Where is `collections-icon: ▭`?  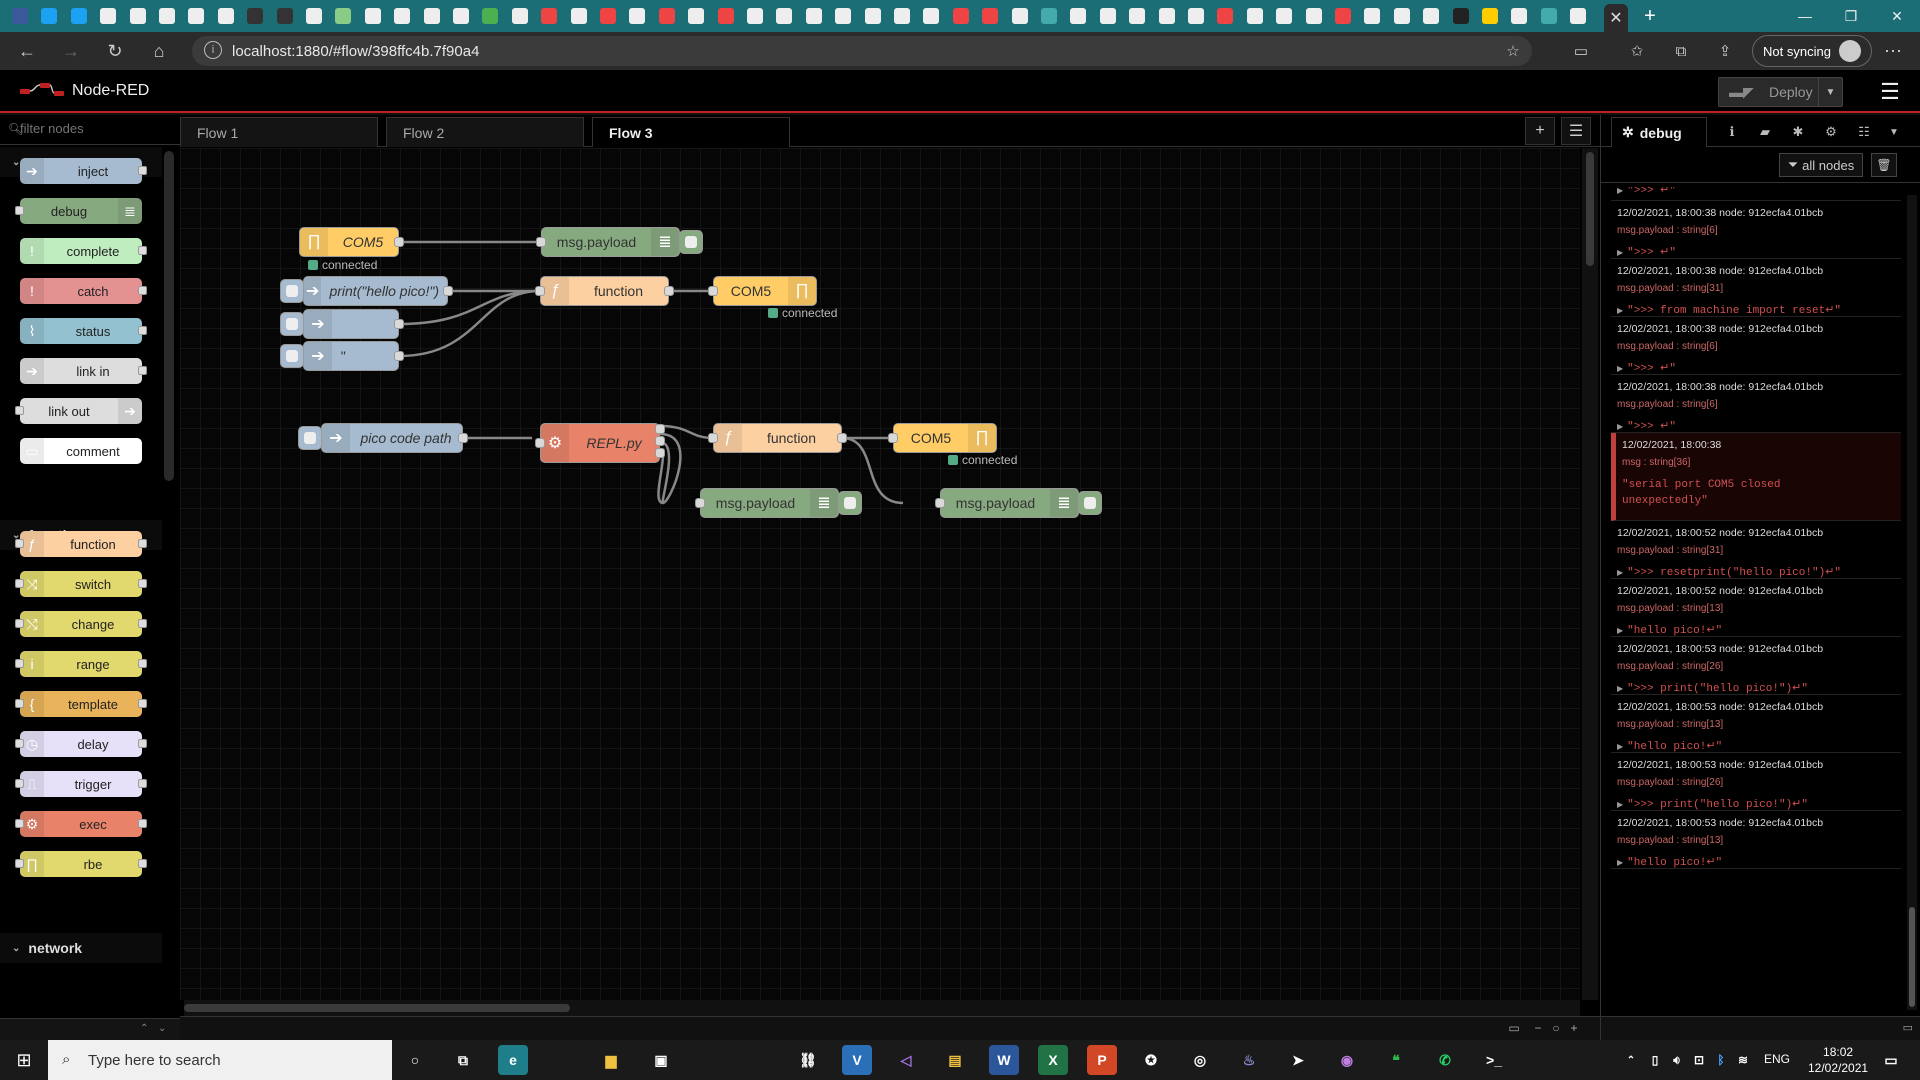
collections-icon: ▭ is located at coordinates (1581, 51).